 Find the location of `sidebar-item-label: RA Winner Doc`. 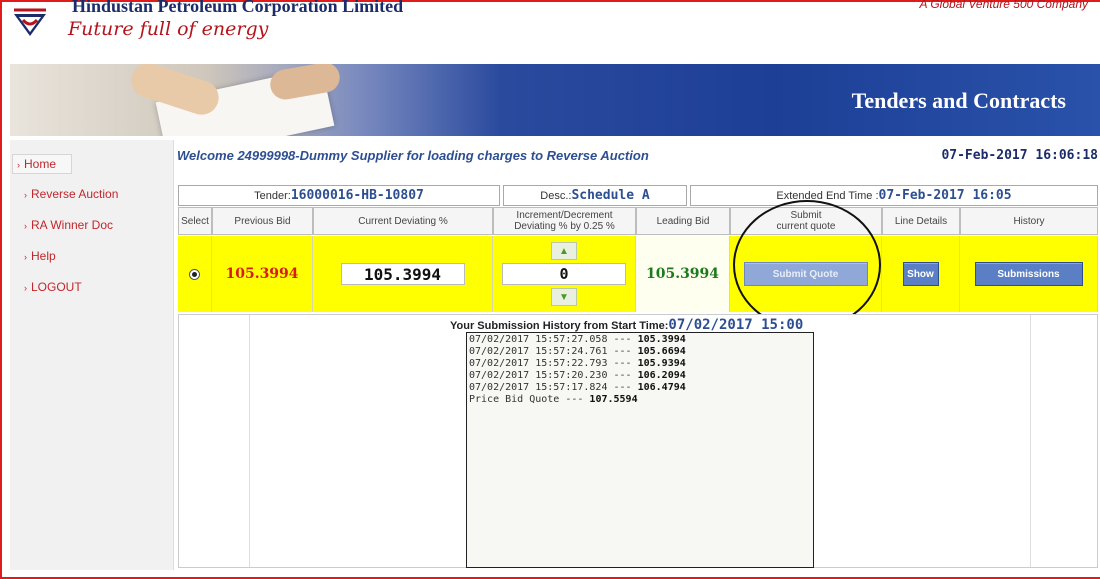

sidebar-item-label: RA Winner Doc is located at coordinates (72, 225).